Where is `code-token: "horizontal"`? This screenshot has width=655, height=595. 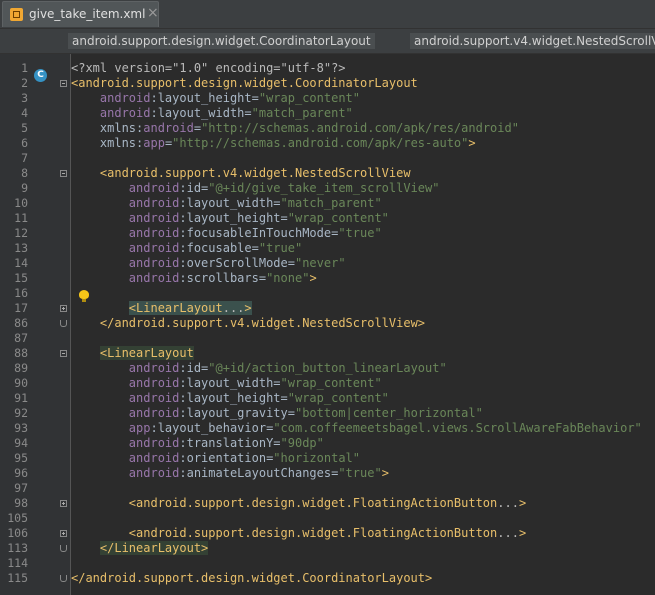 code-token: "horizontal" is located at coordinates (316, 458).